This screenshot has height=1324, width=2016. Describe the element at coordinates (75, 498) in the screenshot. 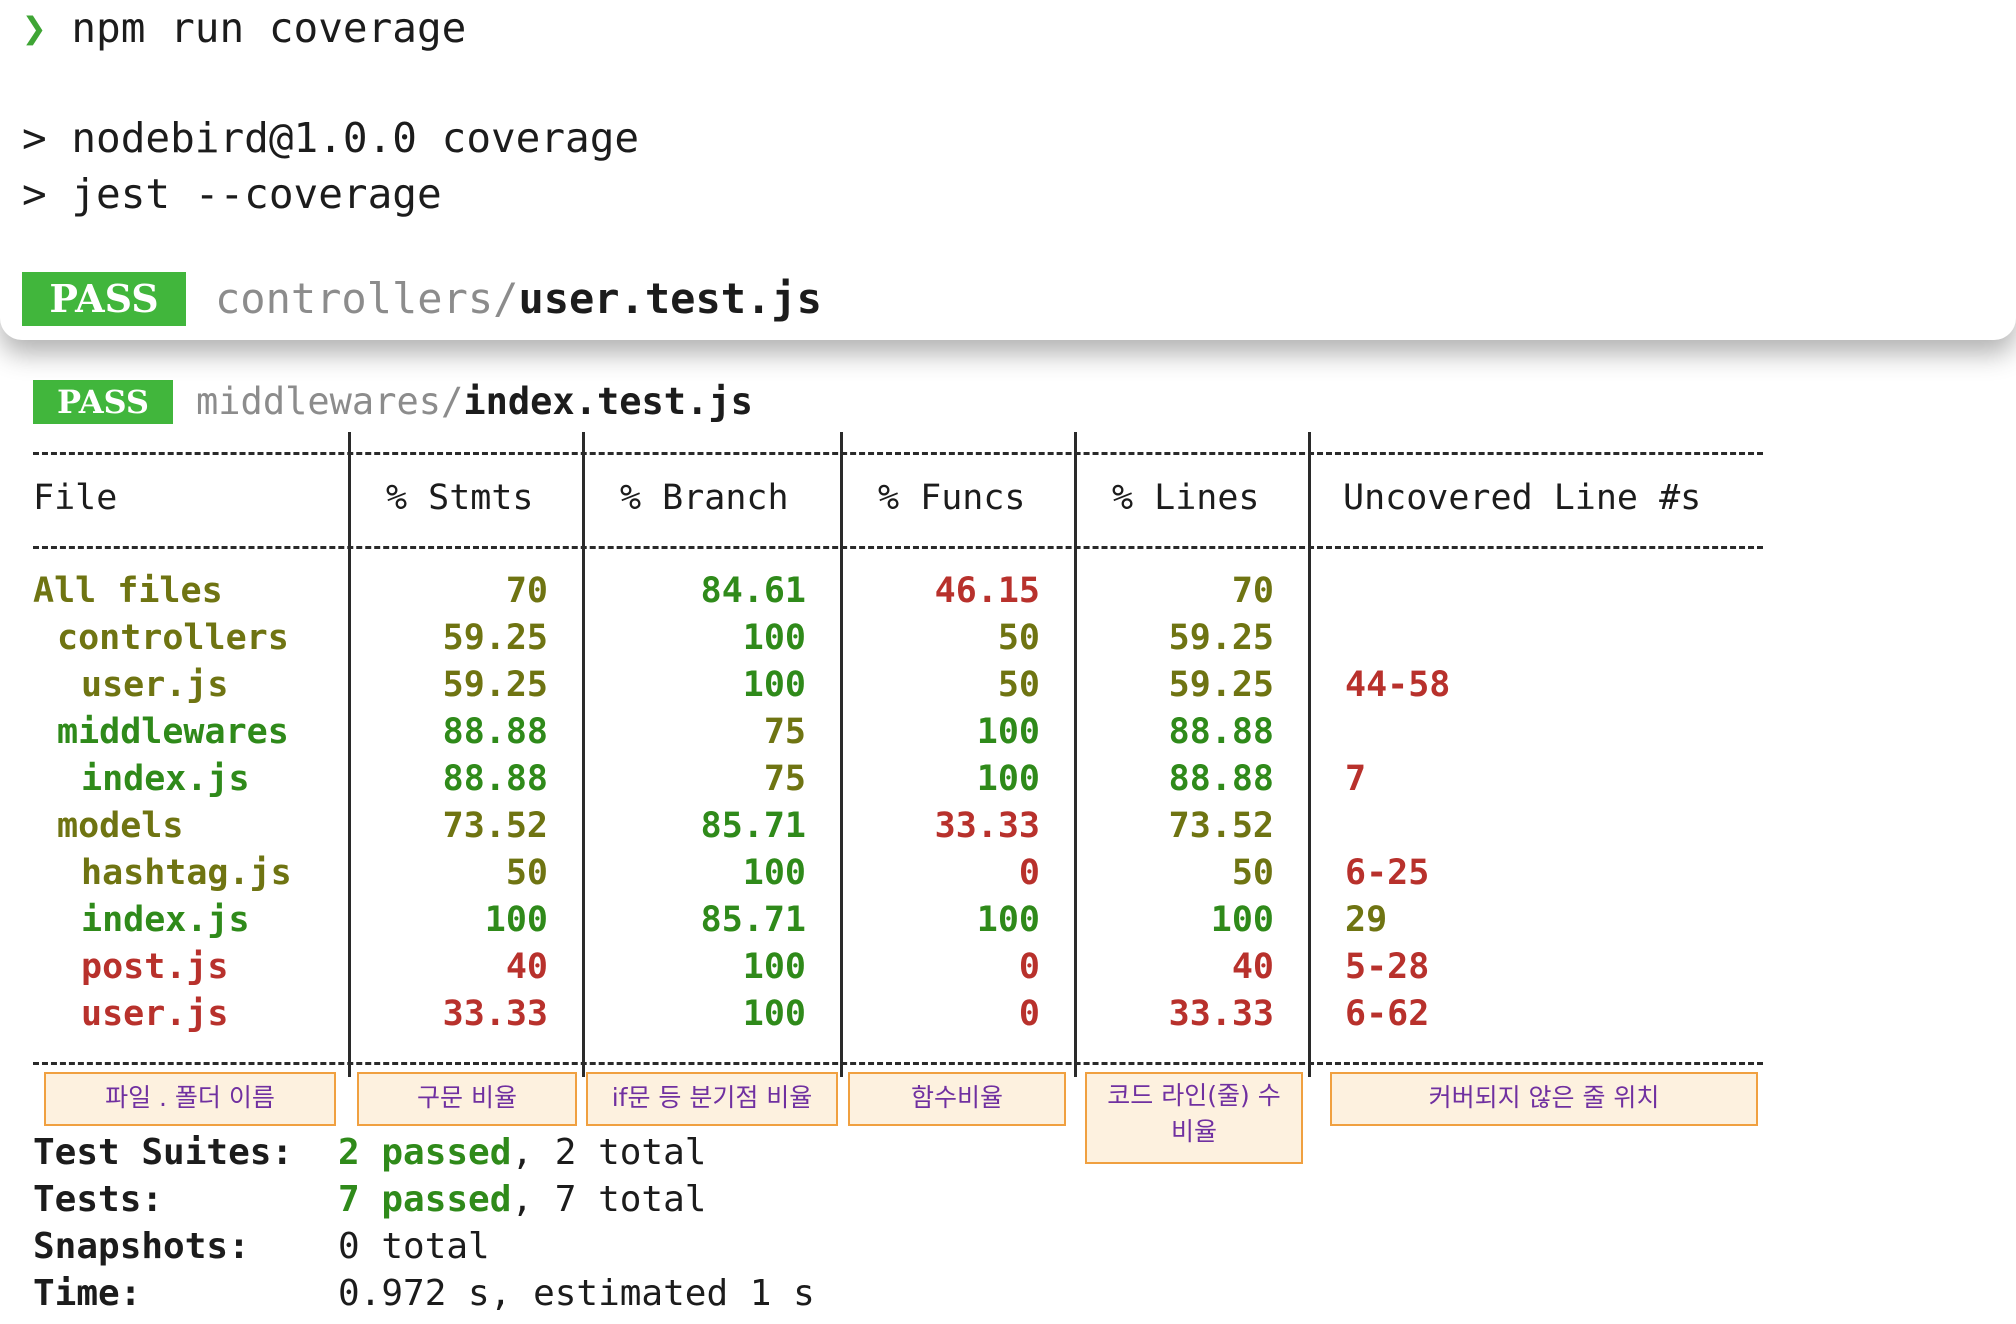

I see `header-file: File` at that location.